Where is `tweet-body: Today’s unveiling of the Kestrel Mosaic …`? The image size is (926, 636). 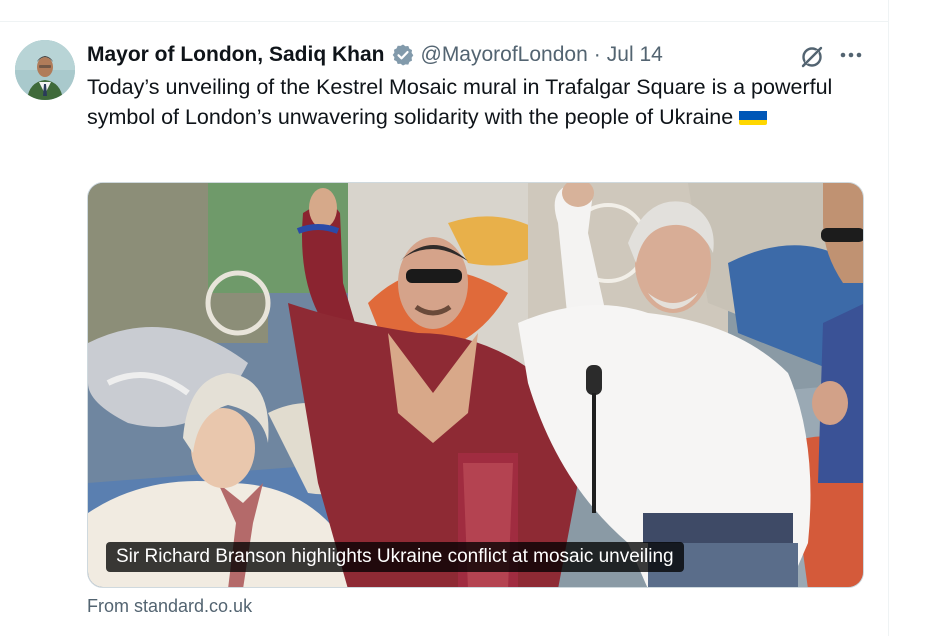
tweet-body: Today’s unveiling of the Kestrel Mosaic … is located at coordinates (460, 102).